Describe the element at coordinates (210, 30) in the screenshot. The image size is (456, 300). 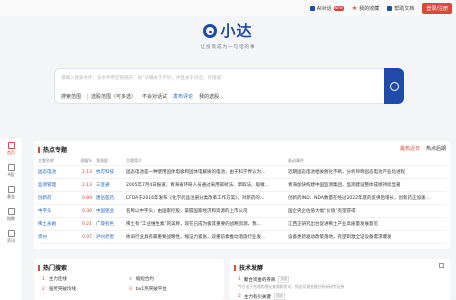
I see `logo-mark-icon` at that location.